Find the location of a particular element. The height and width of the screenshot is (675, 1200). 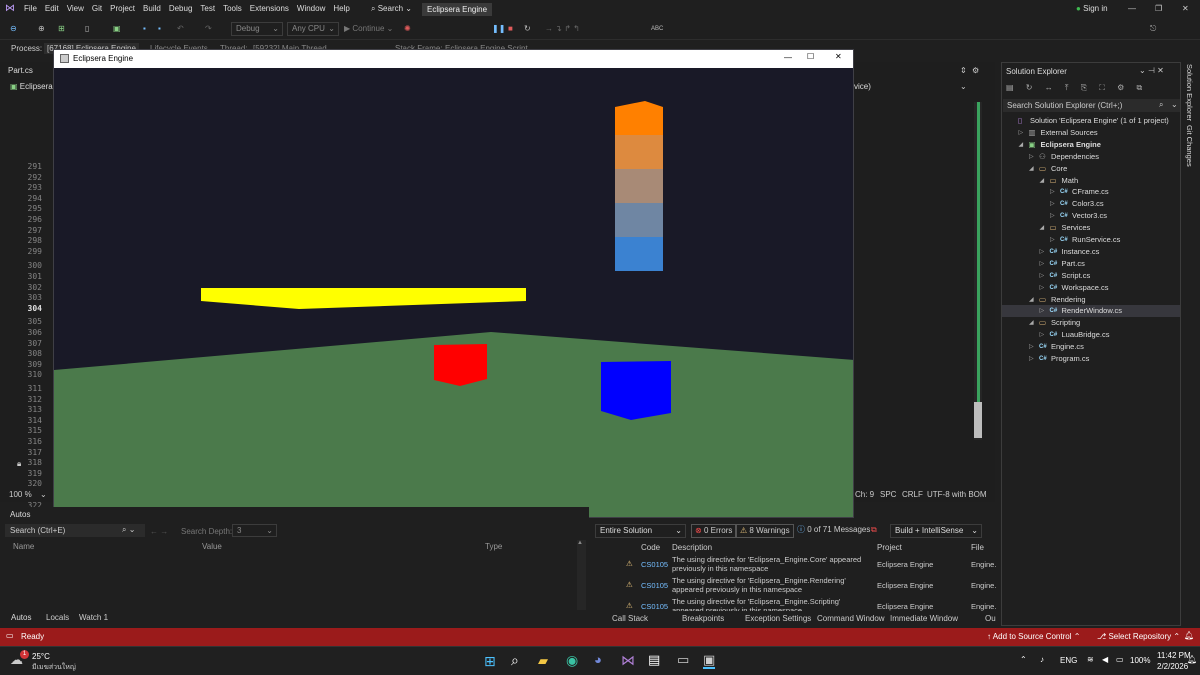

vertical-scrollbar is located at coordinates (978, 271).